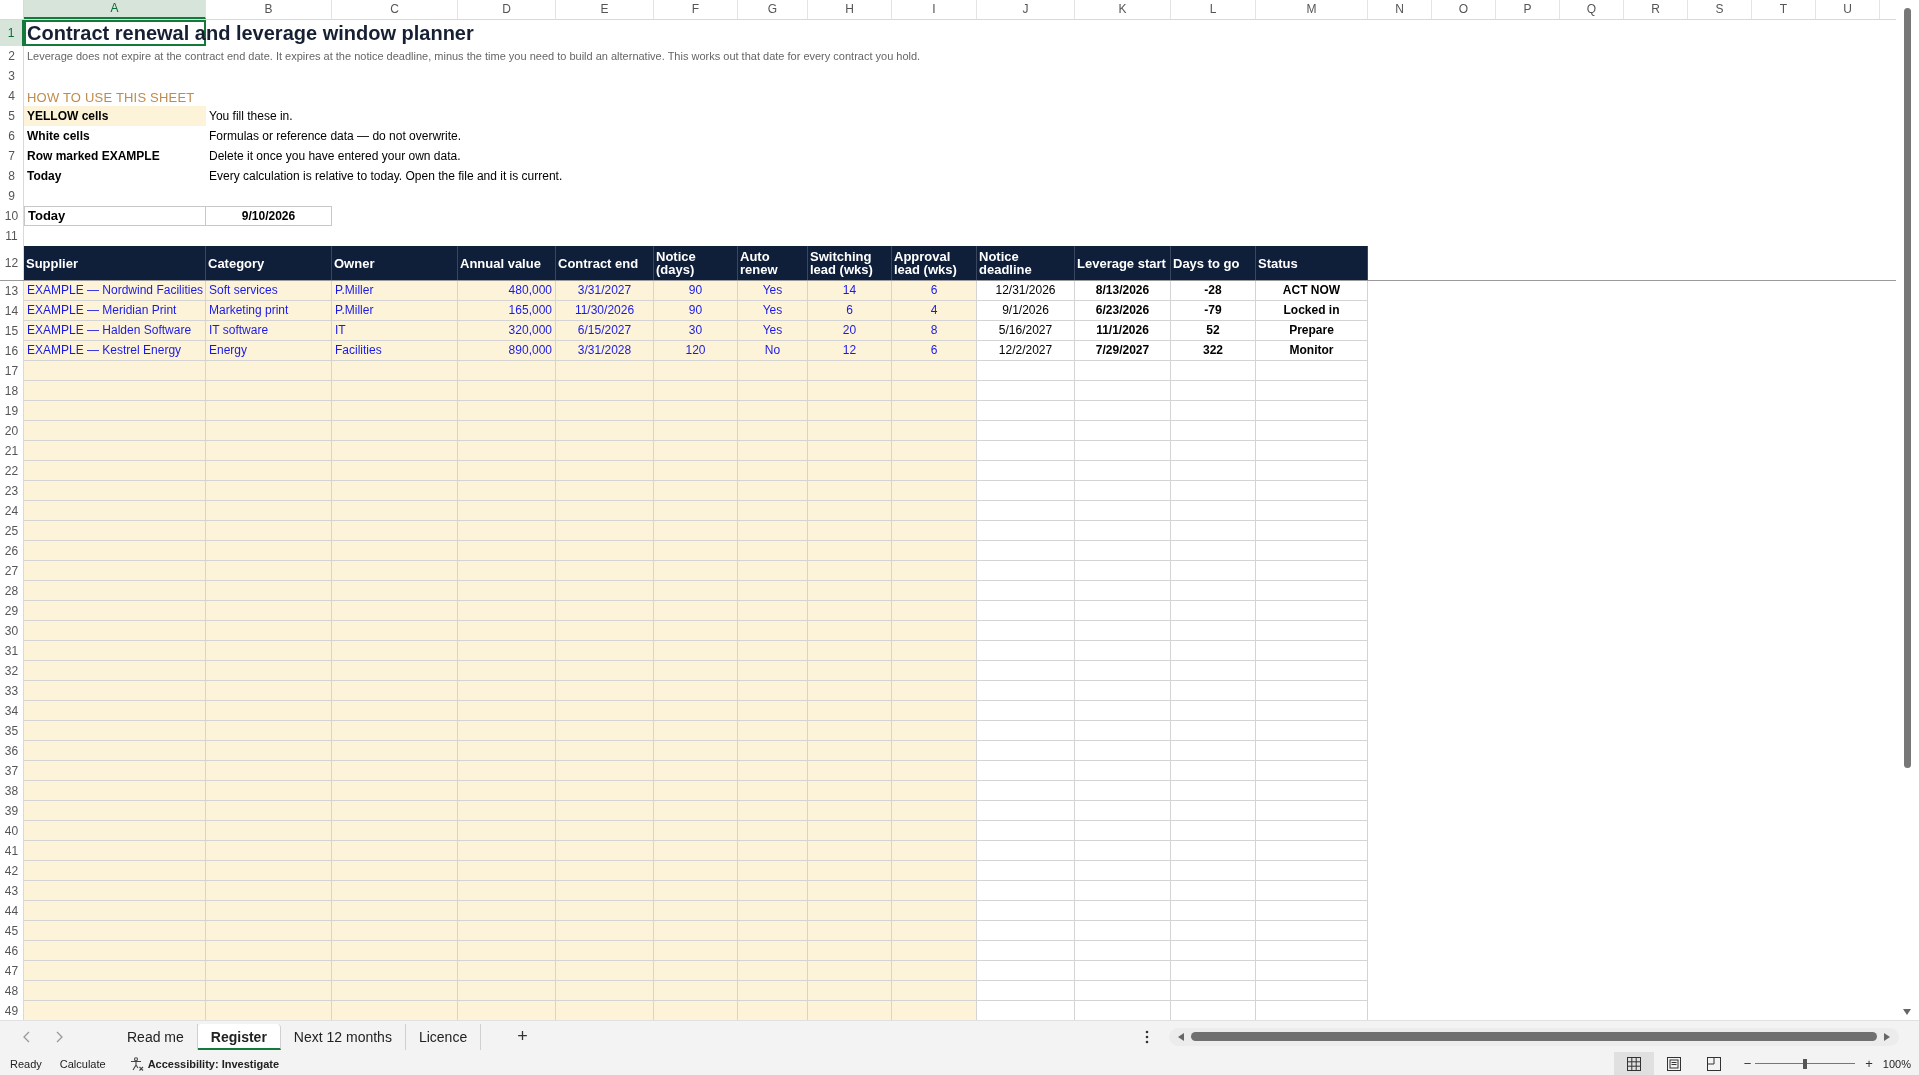 The width and height of the screenshot is (1919, 1075). What do you see at coordinates (1312, 311) in the screenshot?
I see `table-cell: Locked in` at bounding box center [1312, 311].